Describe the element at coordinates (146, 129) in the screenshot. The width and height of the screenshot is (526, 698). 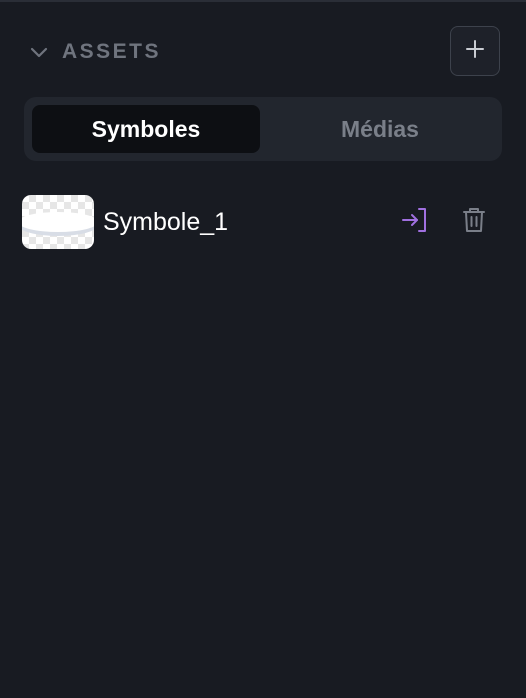
I see `tab-symboles: Symboles` at that location.